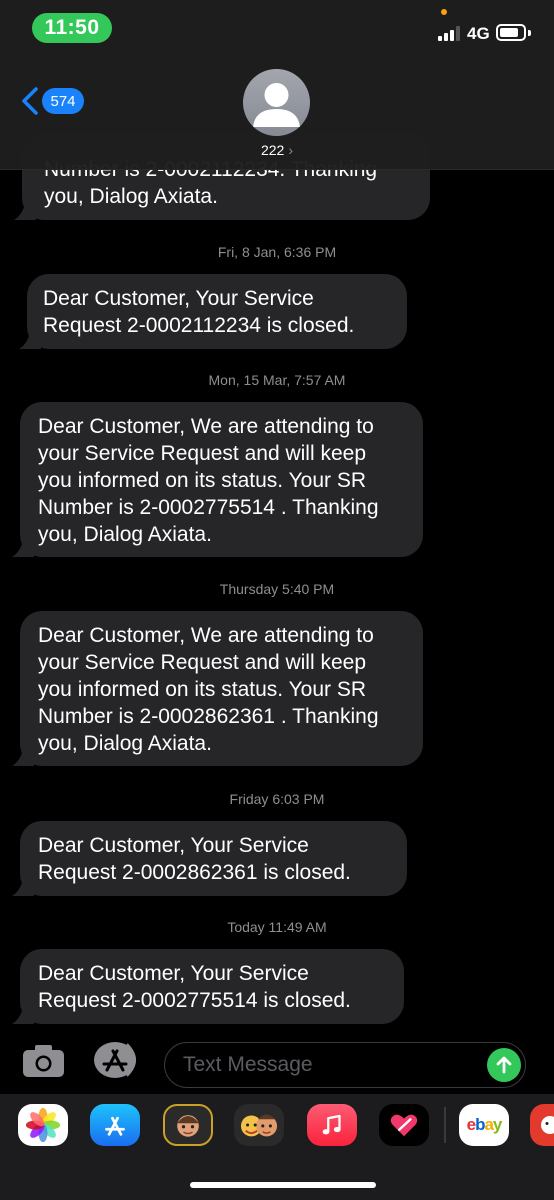 This screenshot has width=554, height=1200. I want to click on memoji-stickers-icon, so click(259, 1125).